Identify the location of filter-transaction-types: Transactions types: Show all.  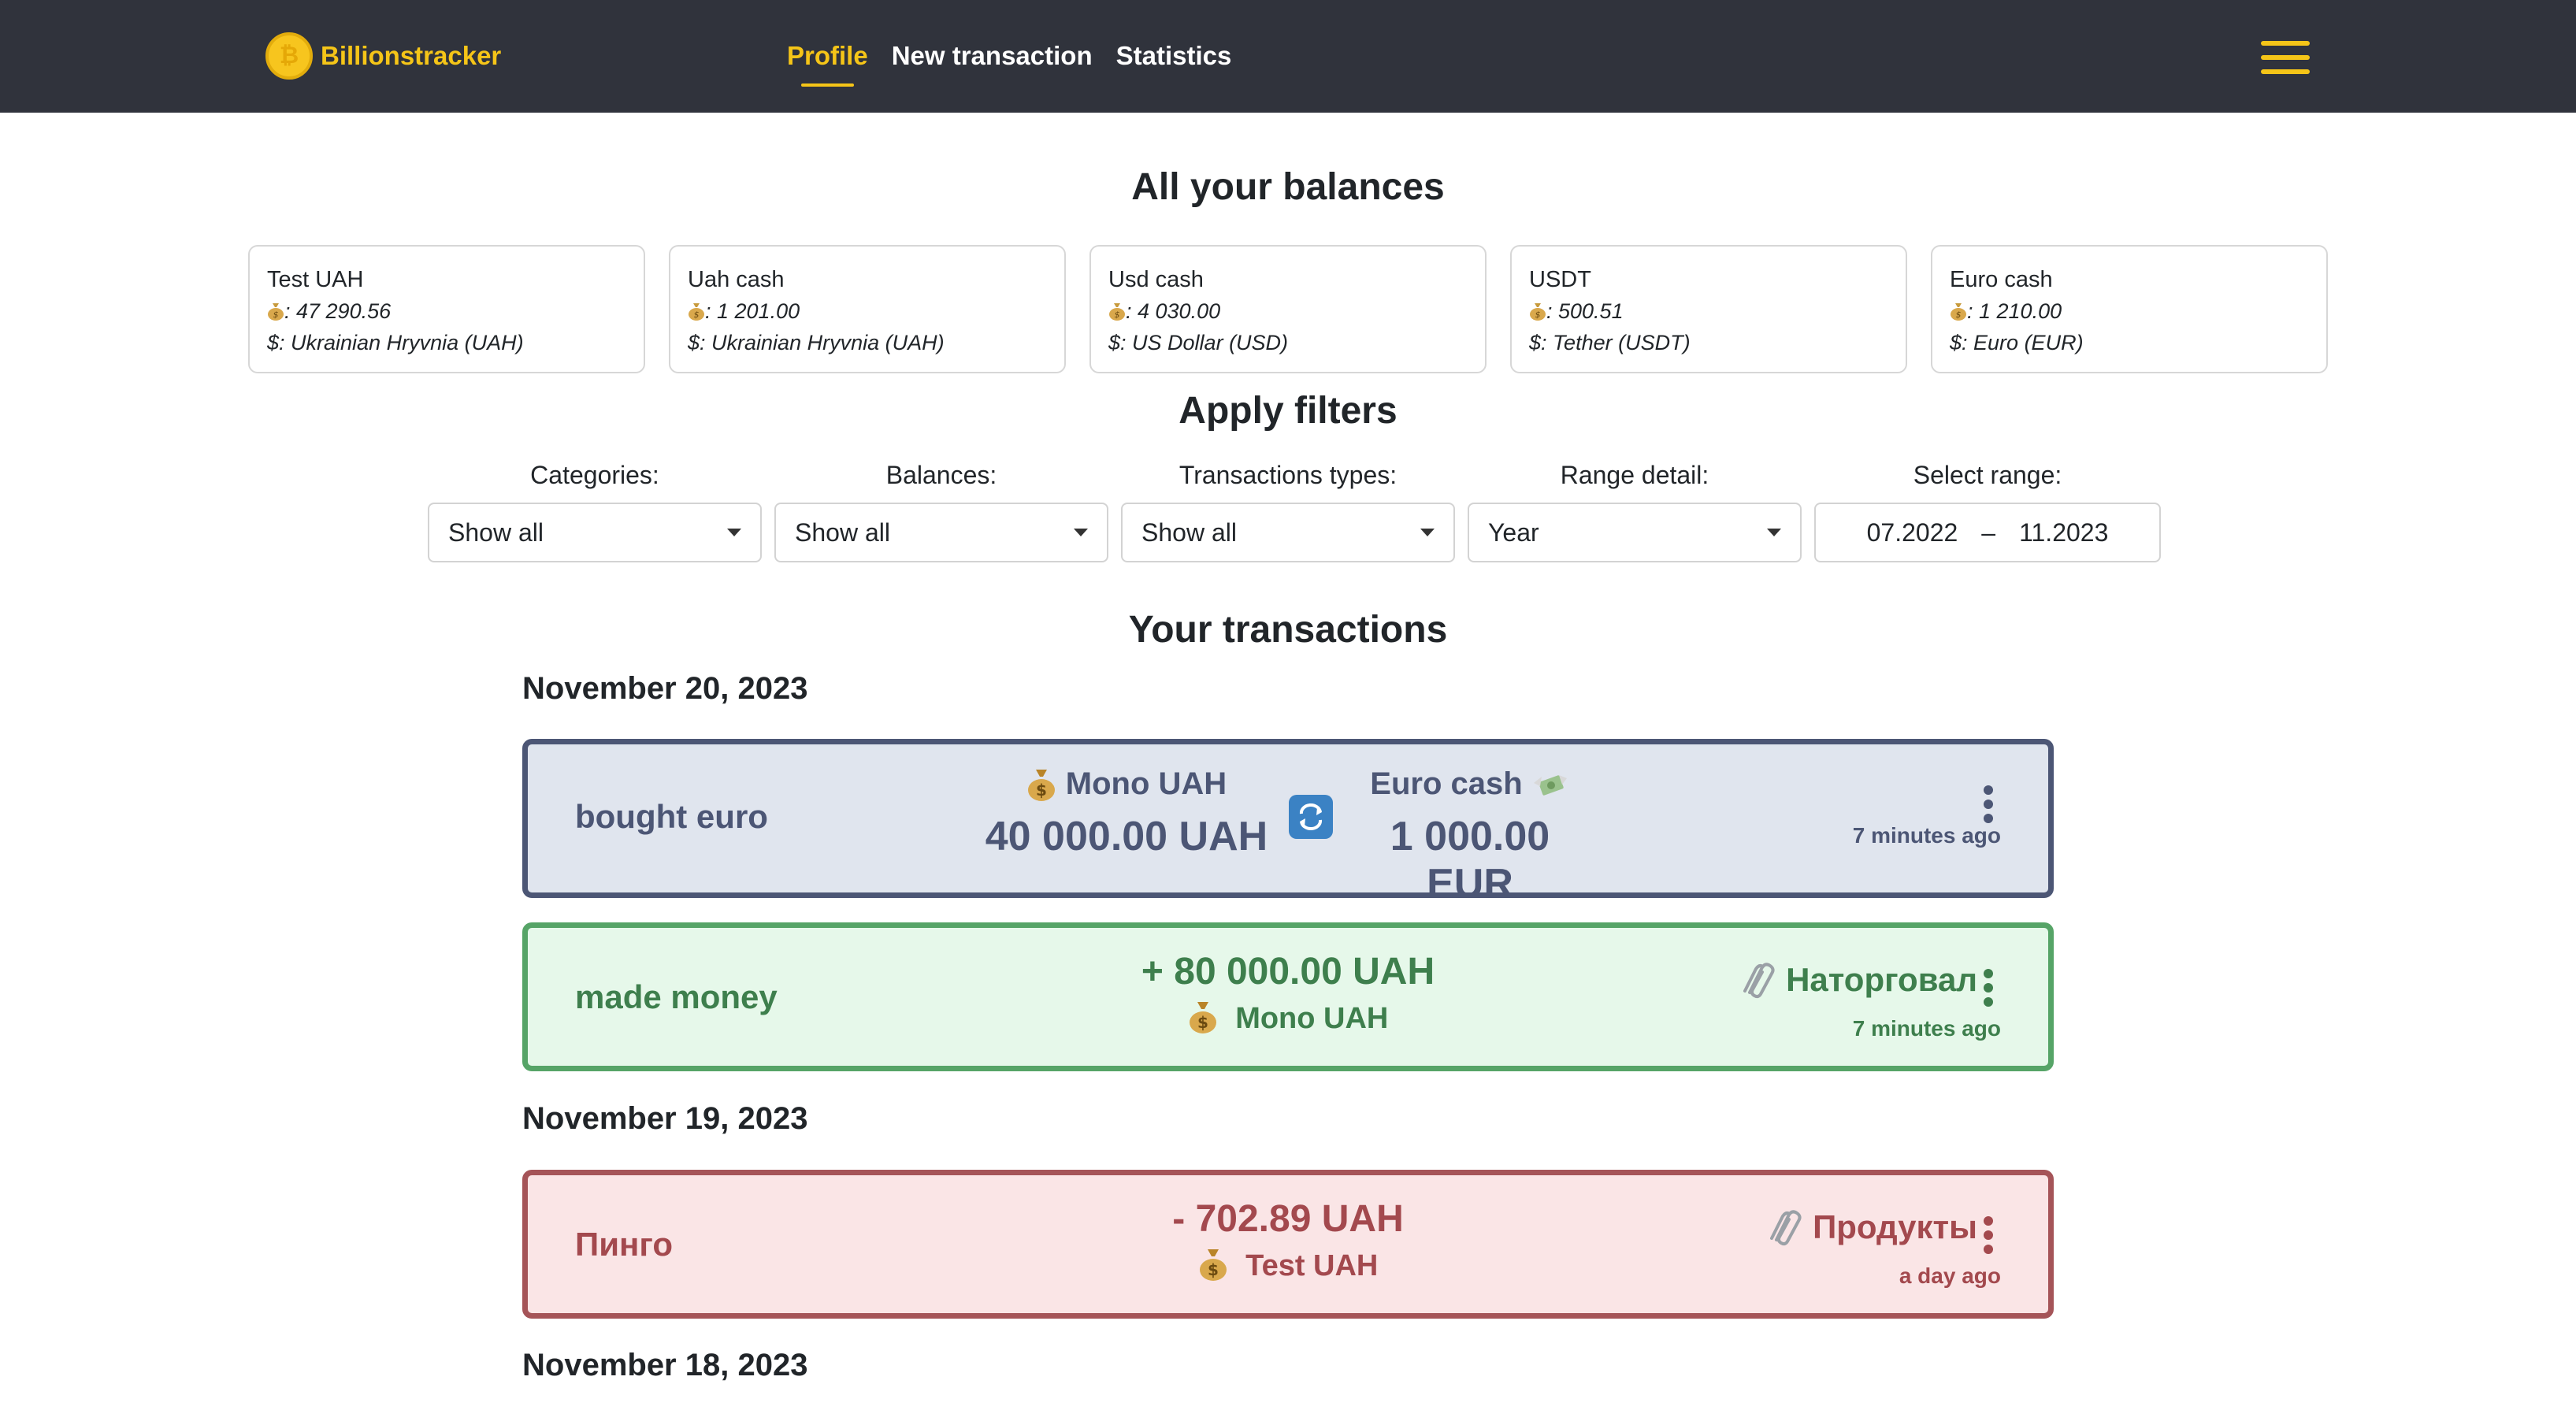
(1288, 508).